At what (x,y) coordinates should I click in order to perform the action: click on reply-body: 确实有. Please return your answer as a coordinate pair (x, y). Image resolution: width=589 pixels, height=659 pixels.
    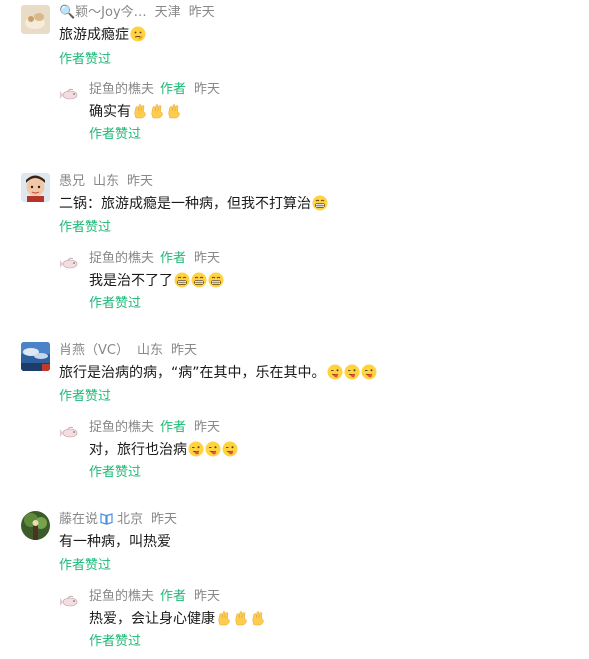
    Looking at the image, I should click on (110, 112).